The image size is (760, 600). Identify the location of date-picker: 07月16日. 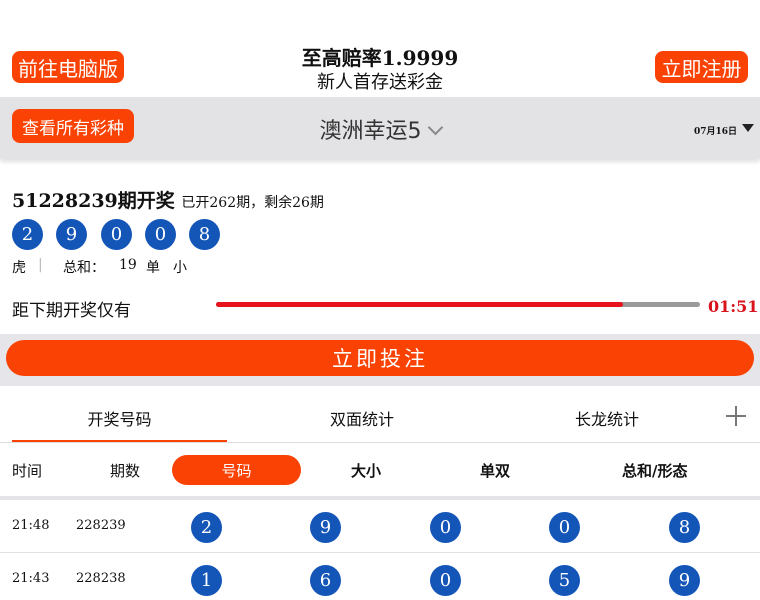
(715, 130).